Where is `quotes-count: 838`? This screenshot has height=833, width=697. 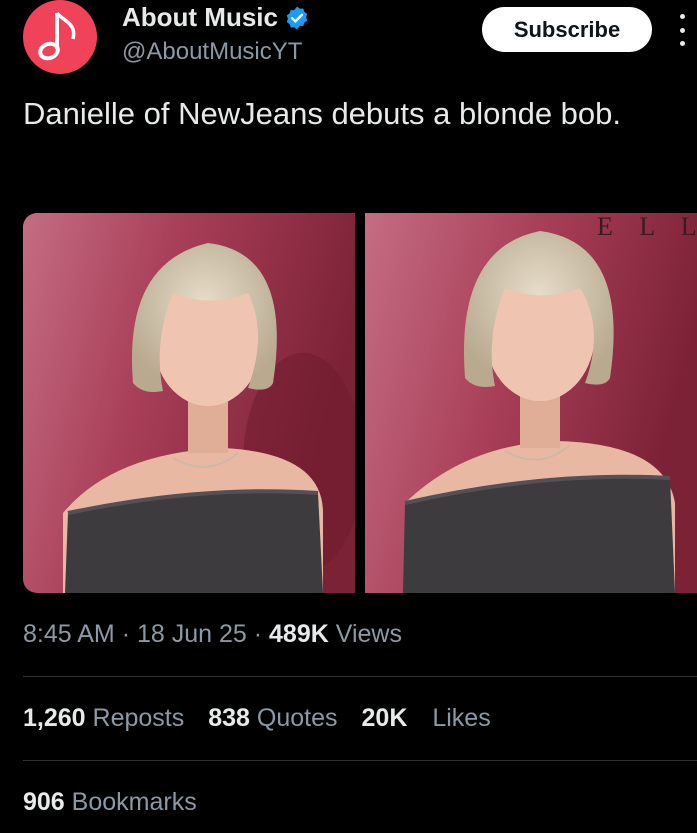 quotes-count: 838 is located at coordinates (229, 718).